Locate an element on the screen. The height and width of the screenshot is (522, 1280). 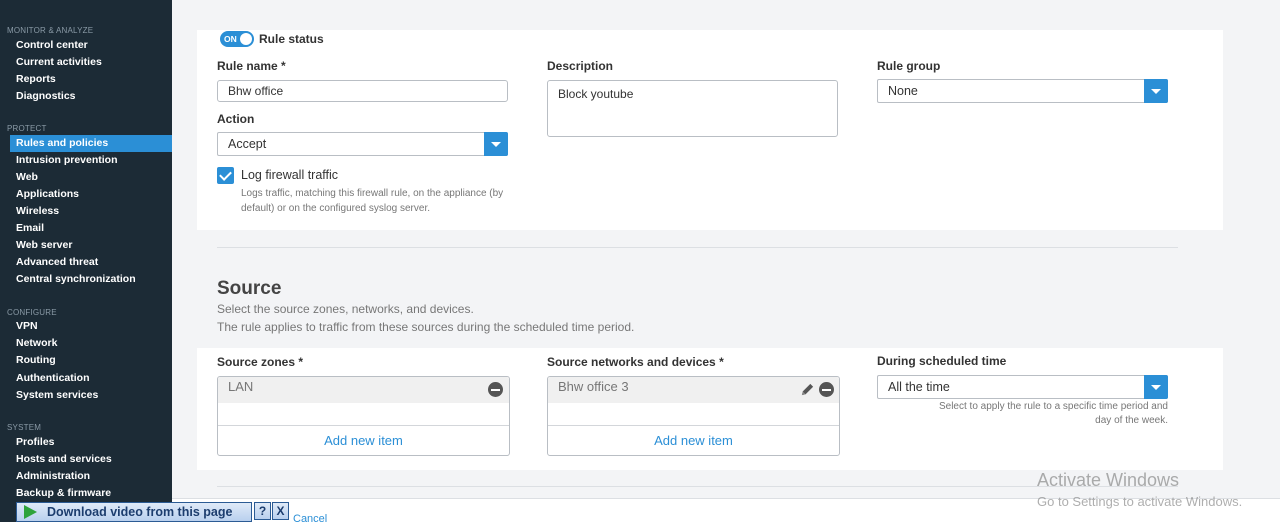
action-label: Action is located at coordinates (236, 119).